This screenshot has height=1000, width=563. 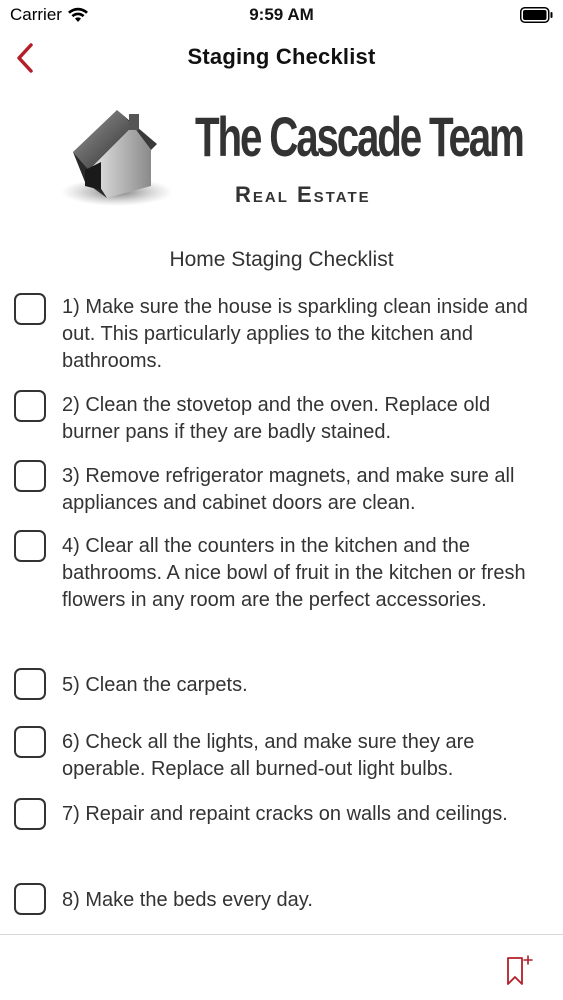 I want to click on item-text: 8) Make the beds every day., so click(x=187, y=900).